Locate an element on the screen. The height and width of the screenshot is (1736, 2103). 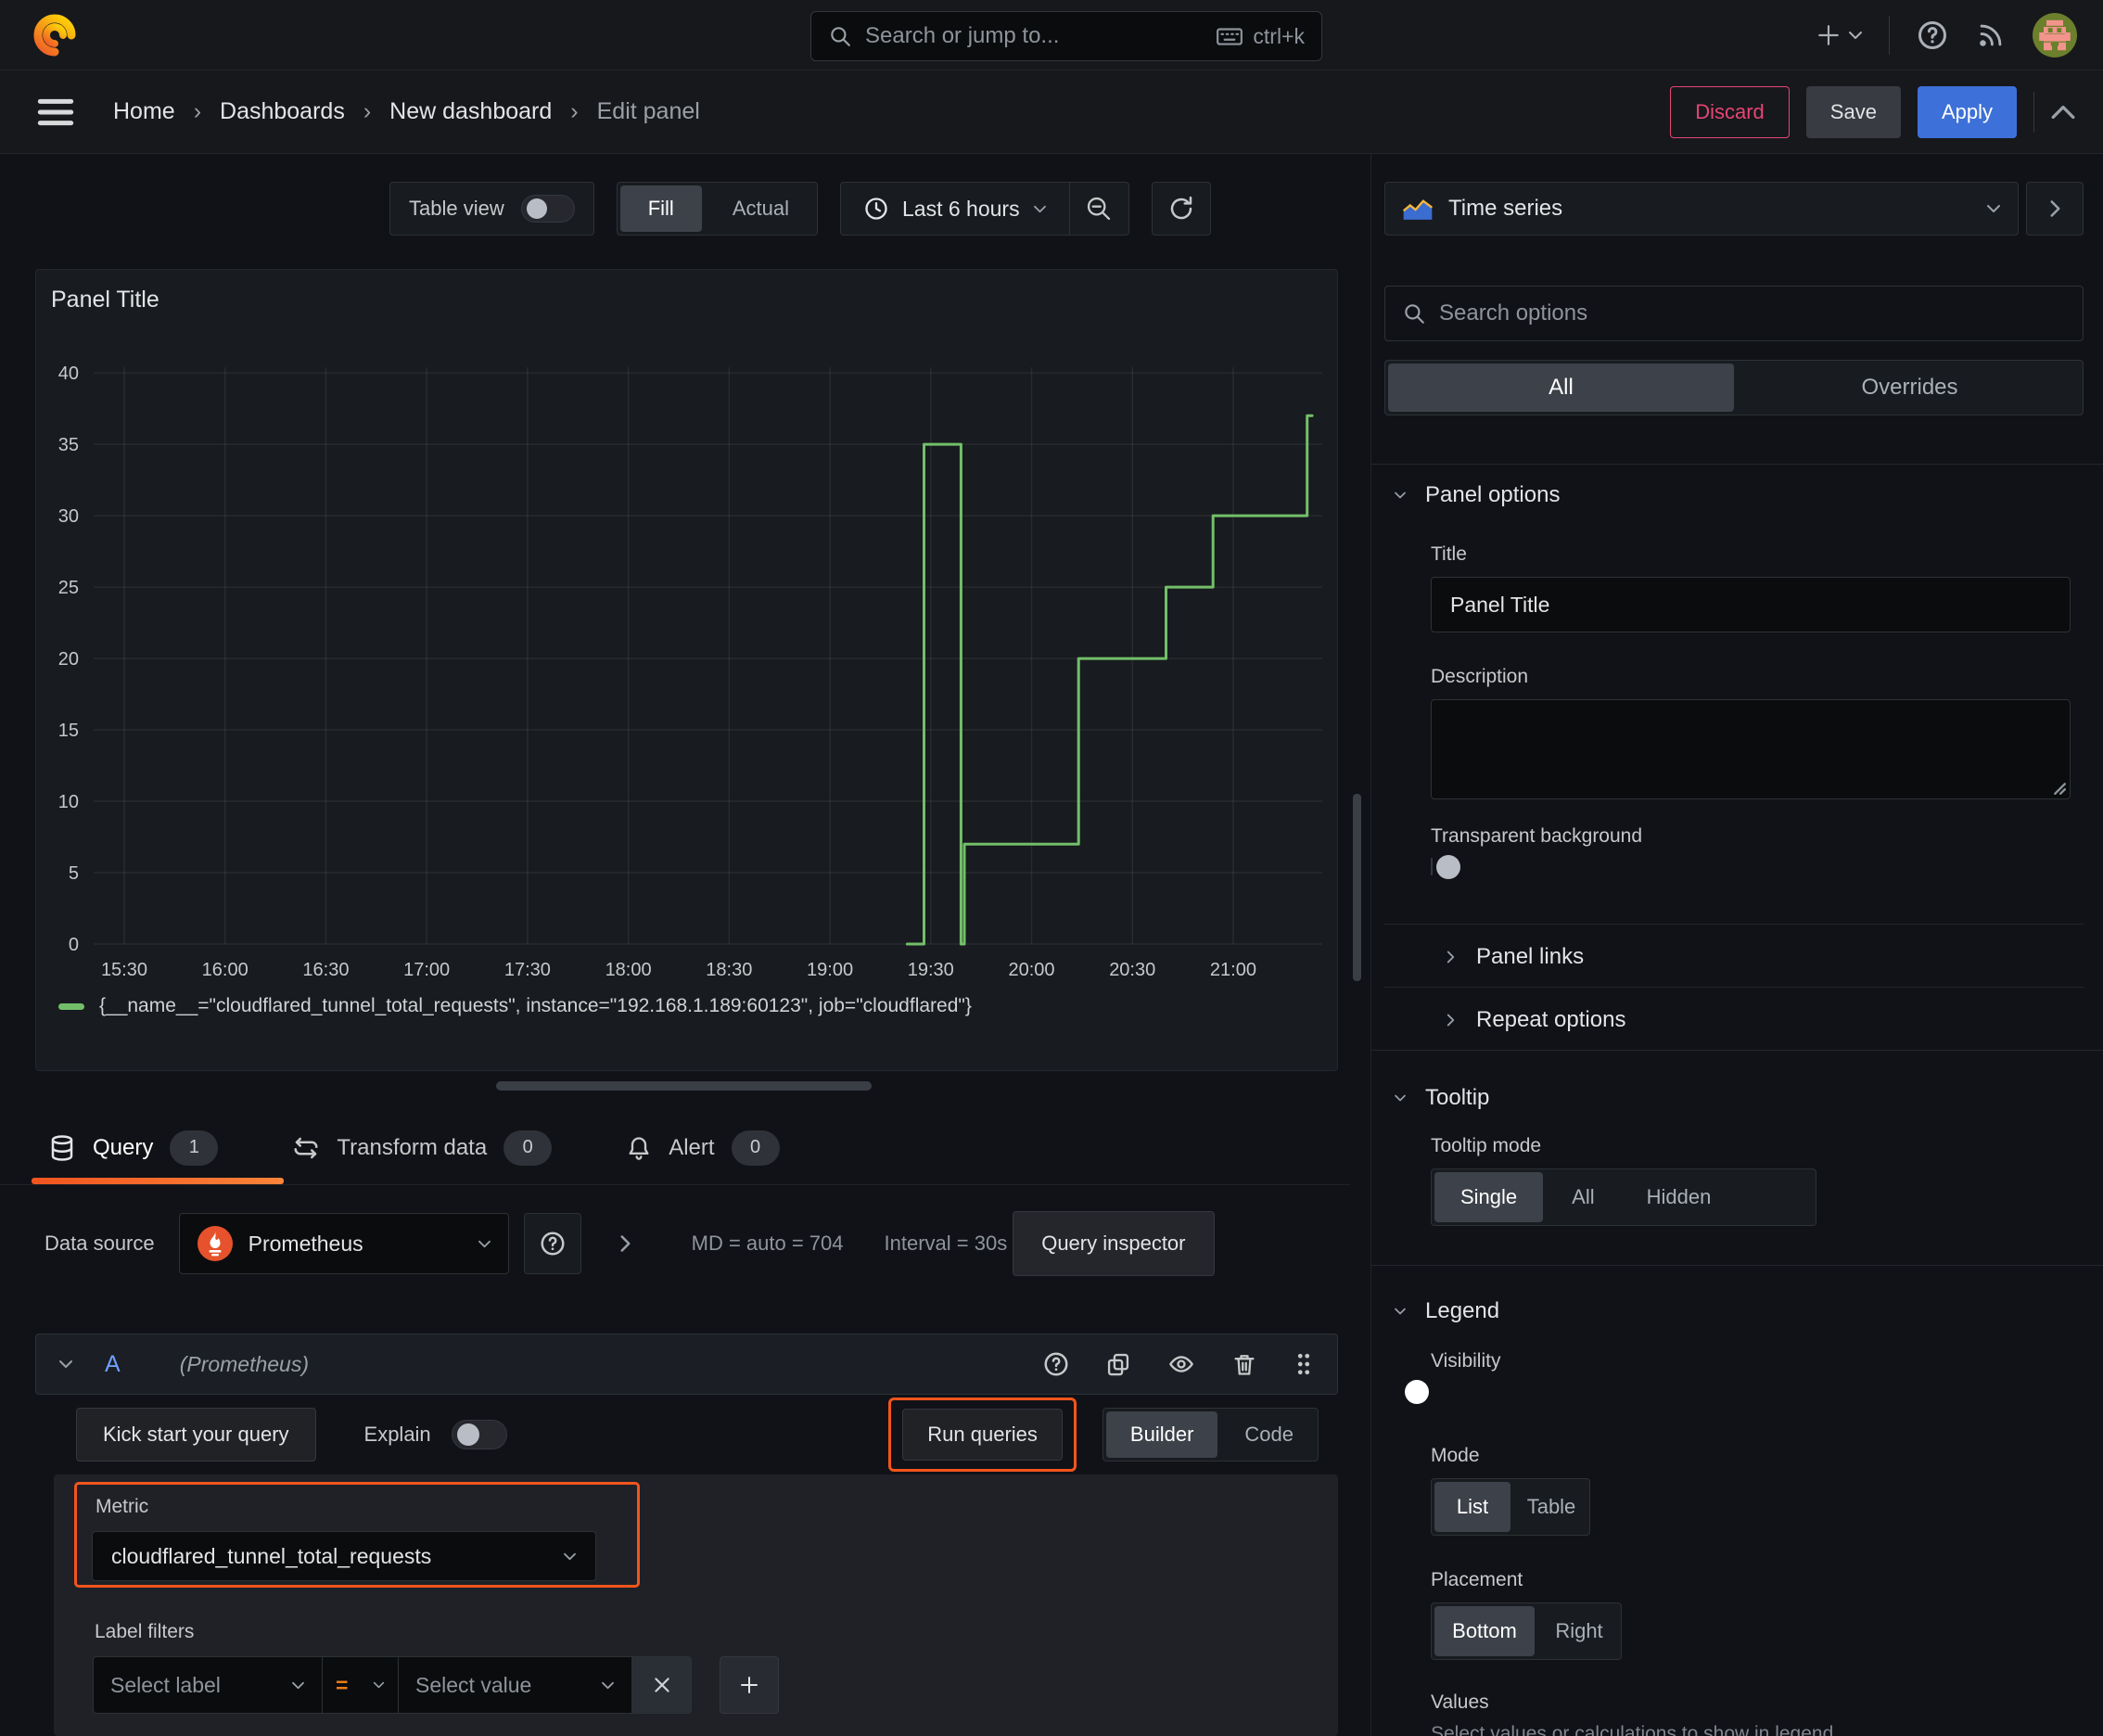
refresh-button is located at coordinates (1181, 209).